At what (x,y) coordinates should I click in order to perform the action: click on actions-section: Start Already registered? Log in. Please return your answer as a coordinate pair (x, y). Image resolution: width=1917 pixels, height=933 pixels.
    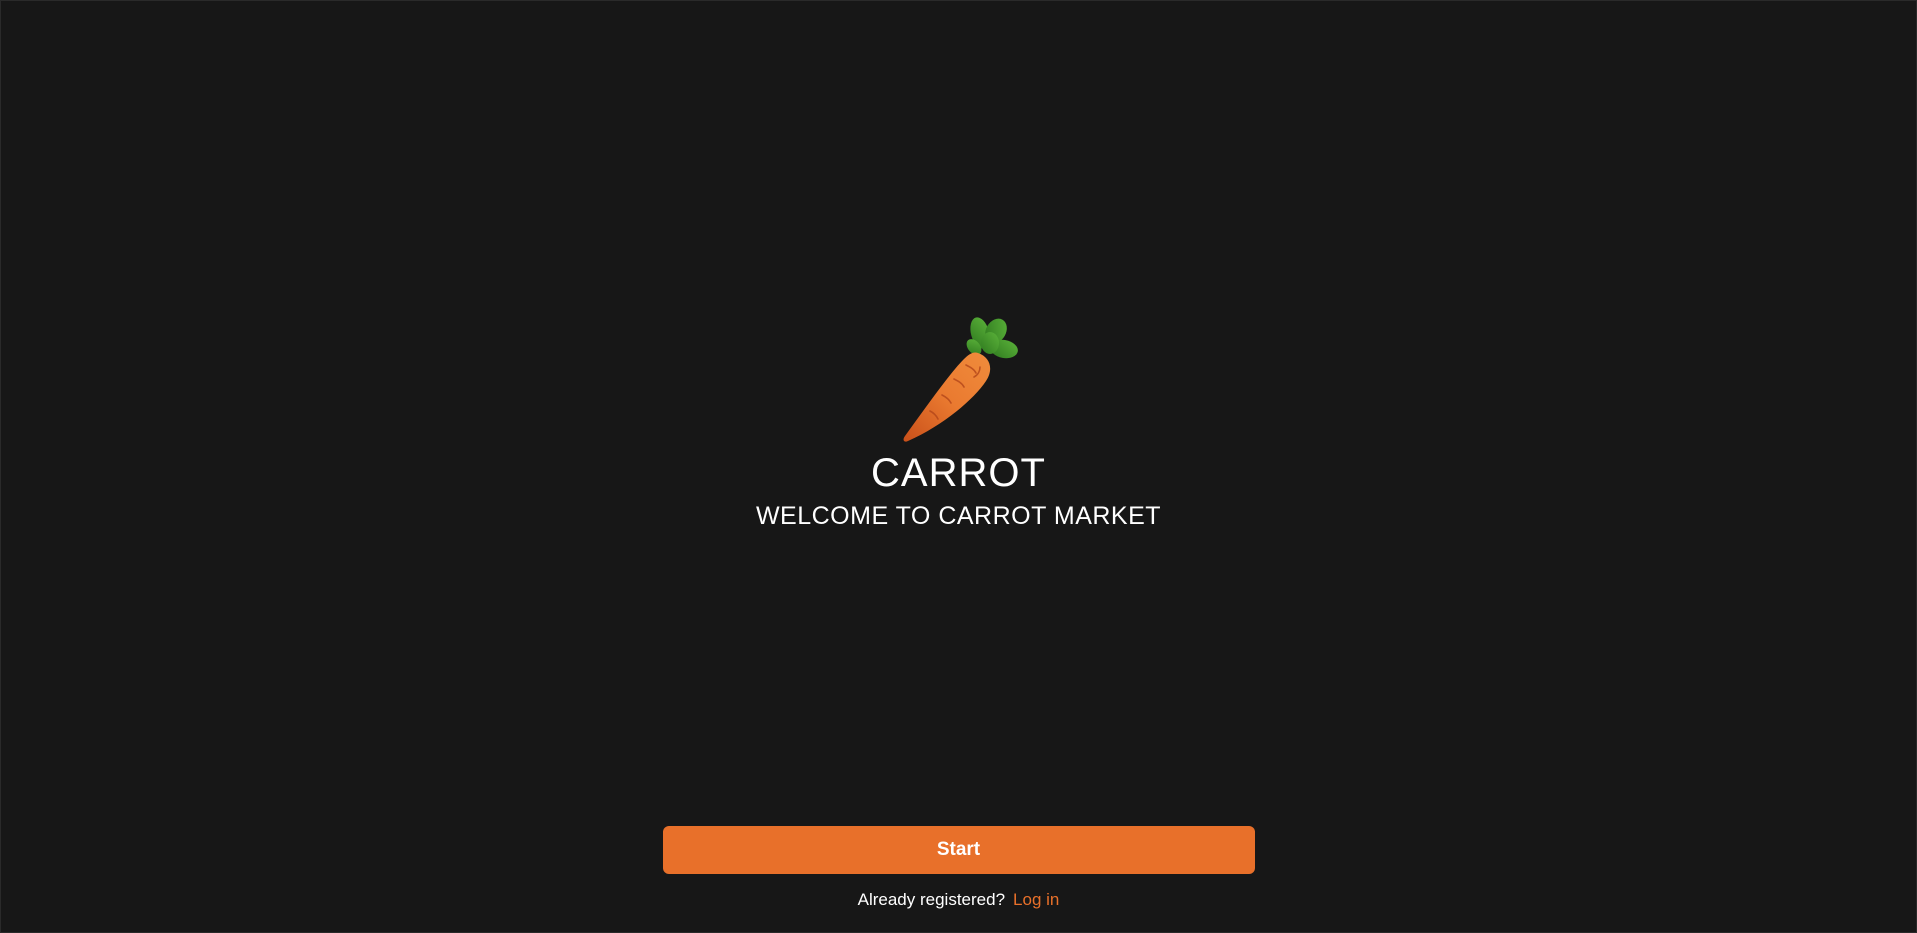
    Looking at the image, I should click on (958, 868).